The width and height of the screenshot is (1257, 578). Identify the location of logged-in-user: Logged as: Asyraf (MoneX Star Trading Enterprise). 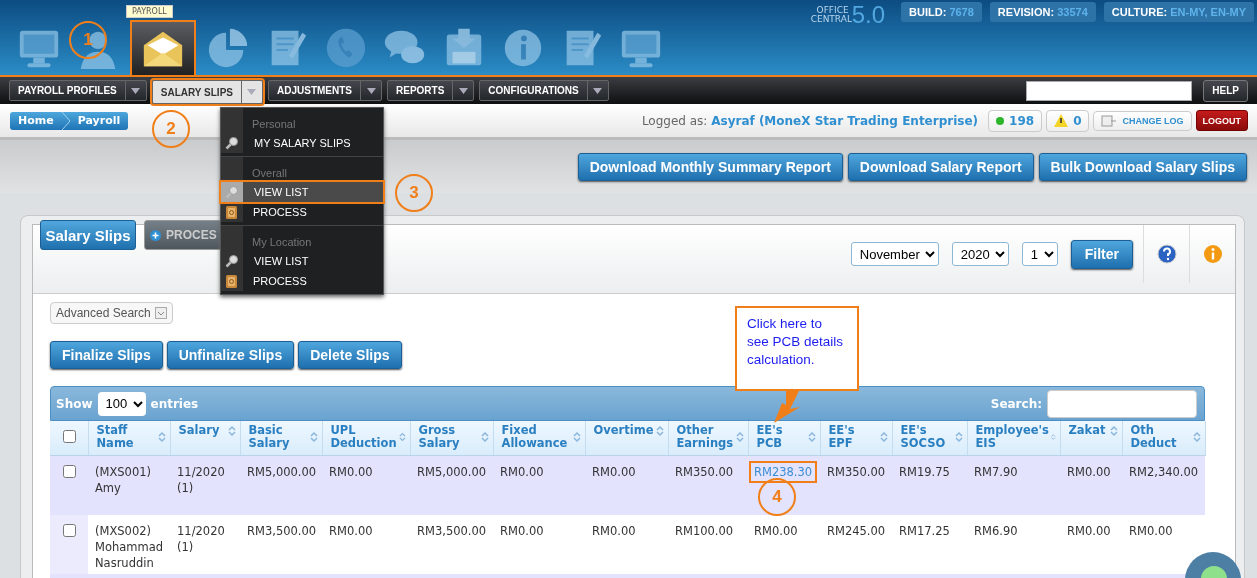
(810, 120).